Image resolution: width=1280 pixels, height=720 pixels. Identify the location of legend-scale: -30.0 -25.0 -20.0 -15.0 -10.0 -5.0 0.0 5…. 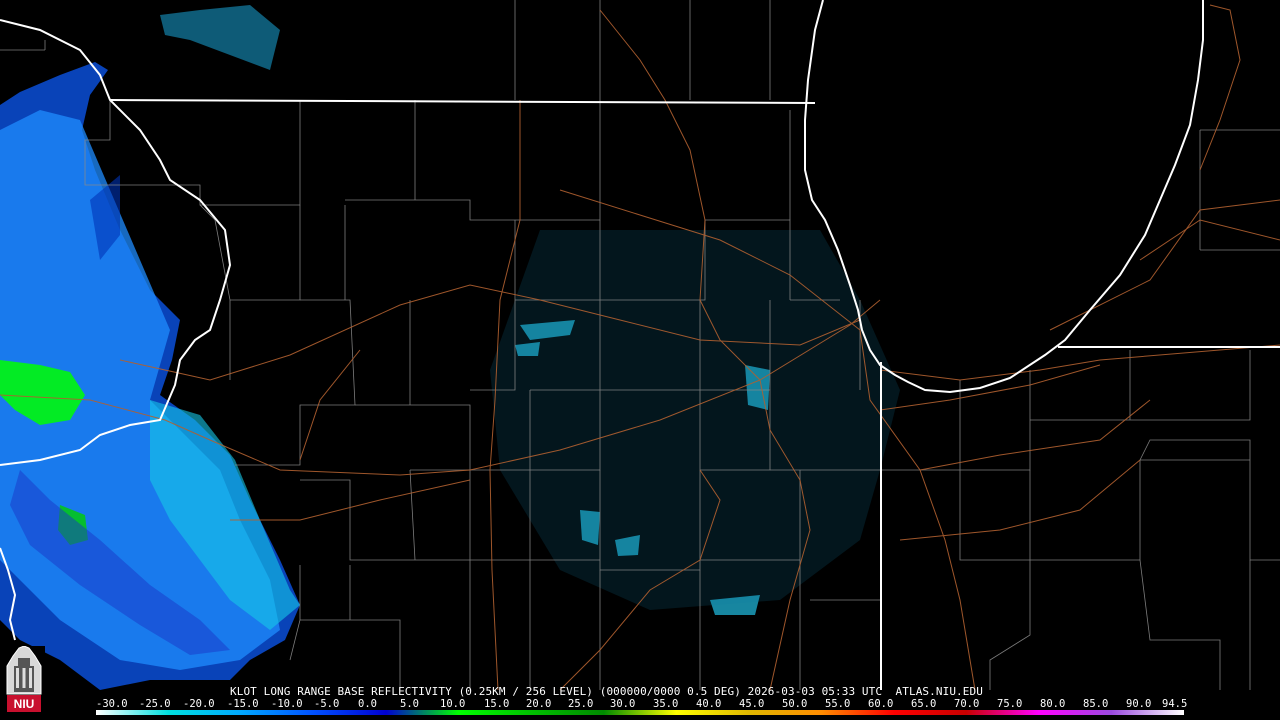
(646, 704).